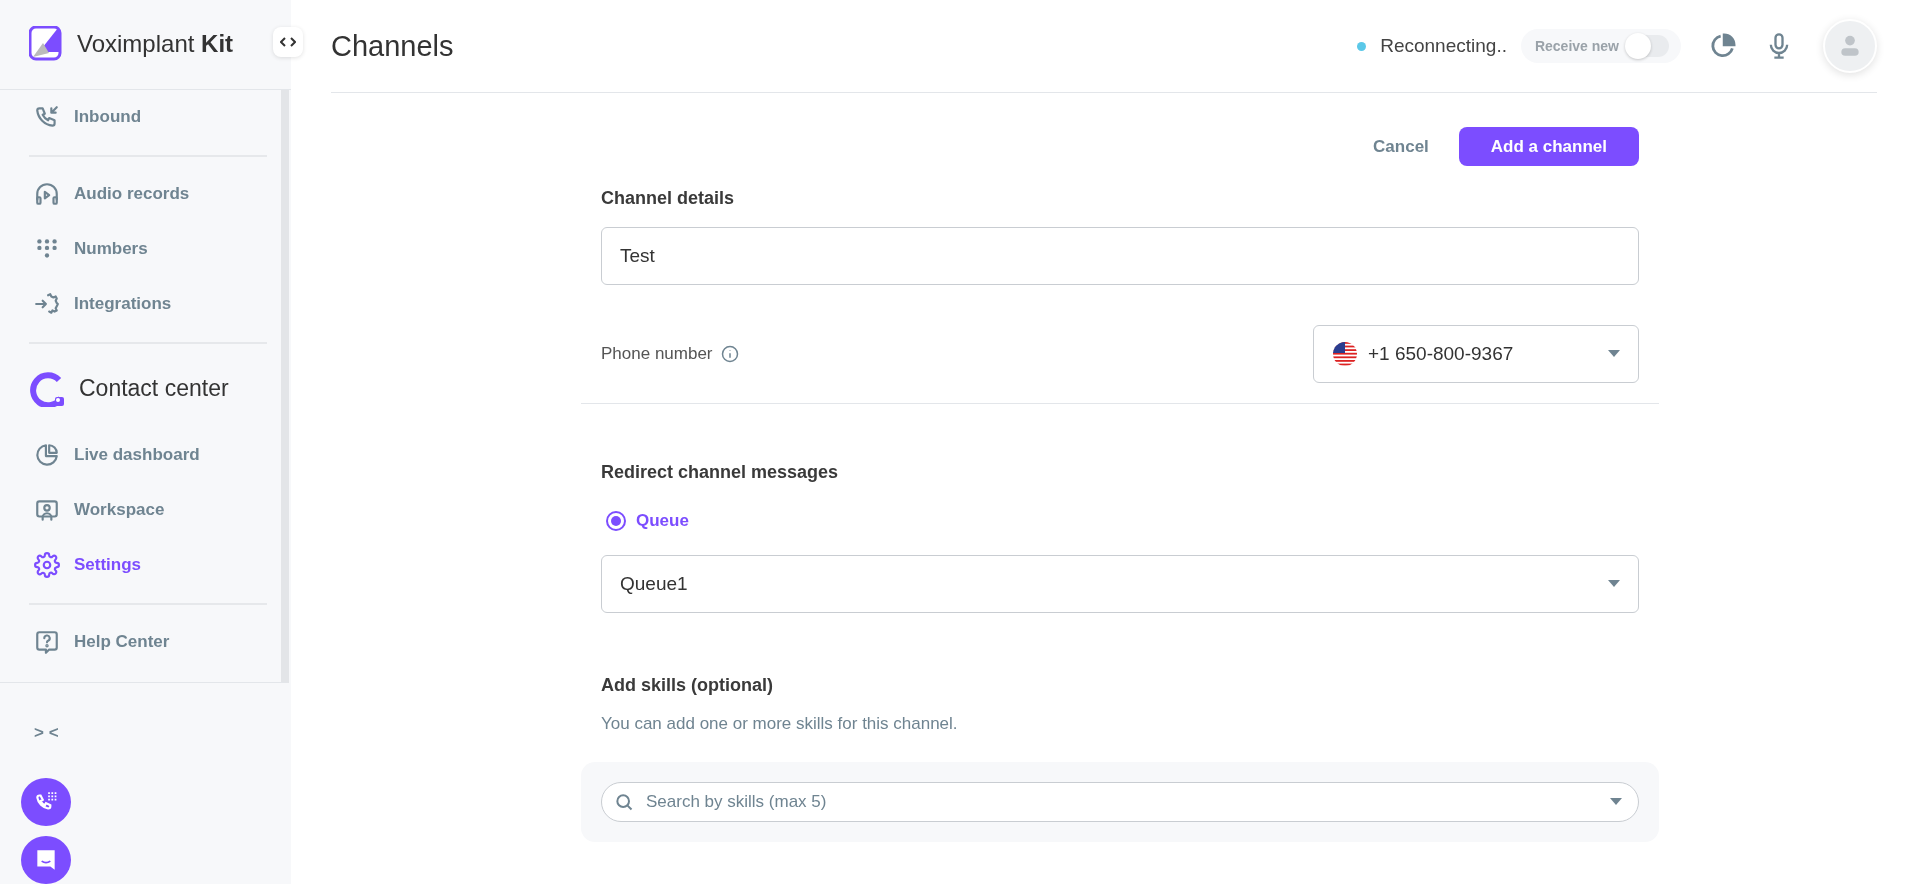  What do you see at coordinates (668, 198) in the screenshot?
I see `section-heading: Channel details` at bounding box center [668, 198].